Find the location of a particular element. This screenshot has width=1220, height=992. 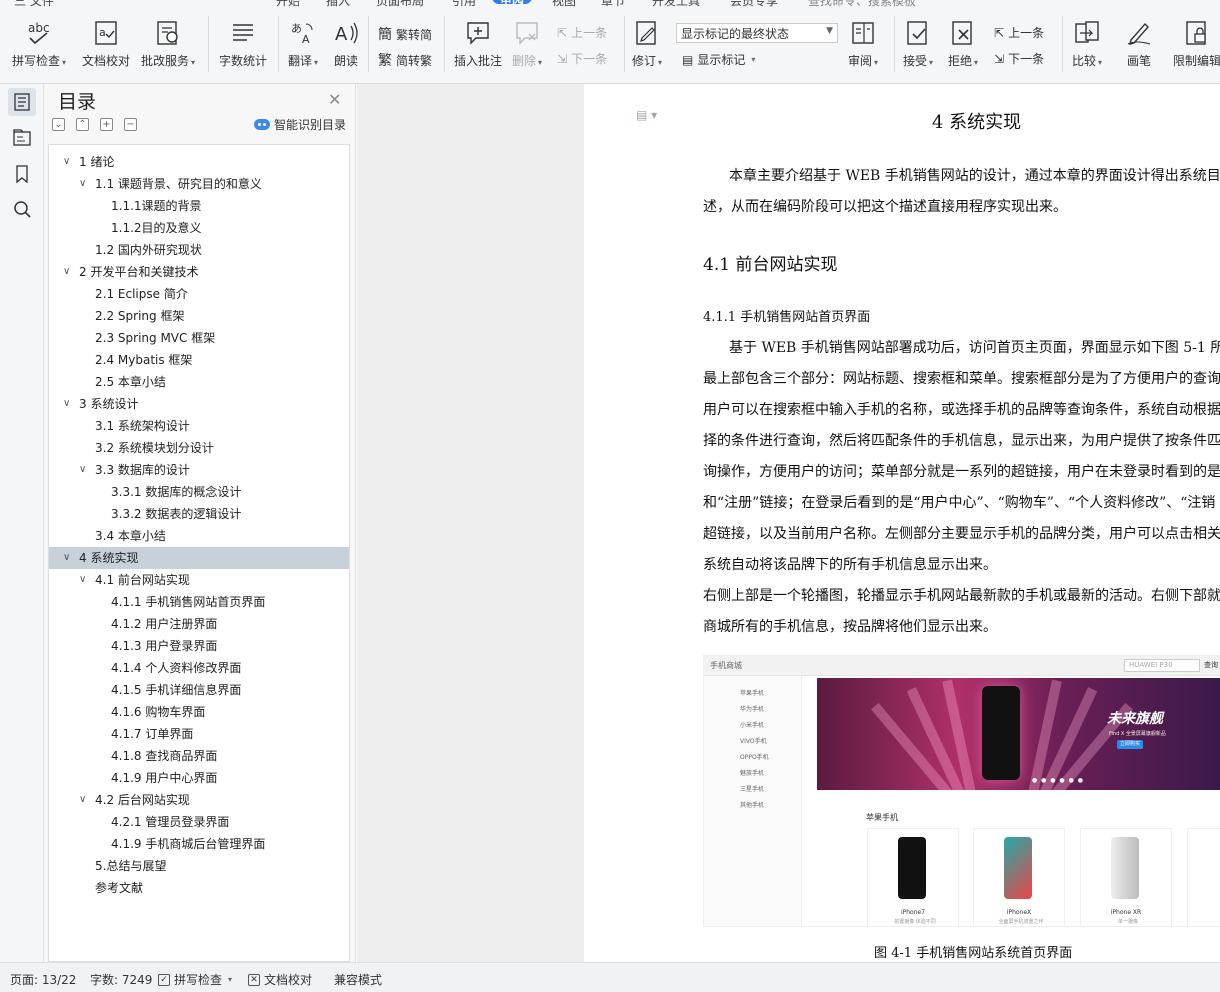

toc-item-label: 1 绪论 is located at coordinates (97, 162).